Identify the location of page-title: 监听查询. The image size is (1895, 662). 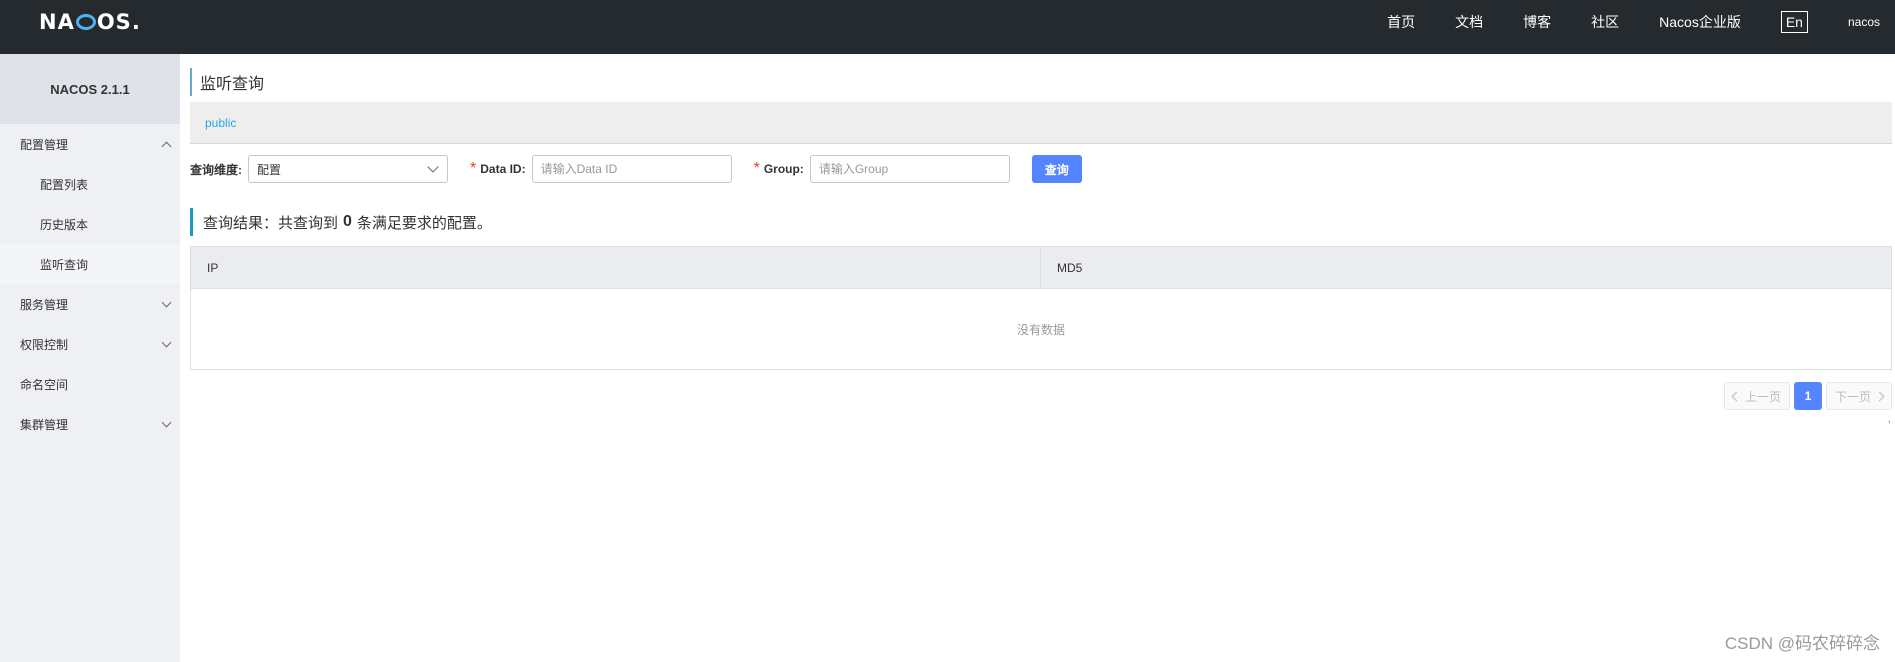
(1040, 82).